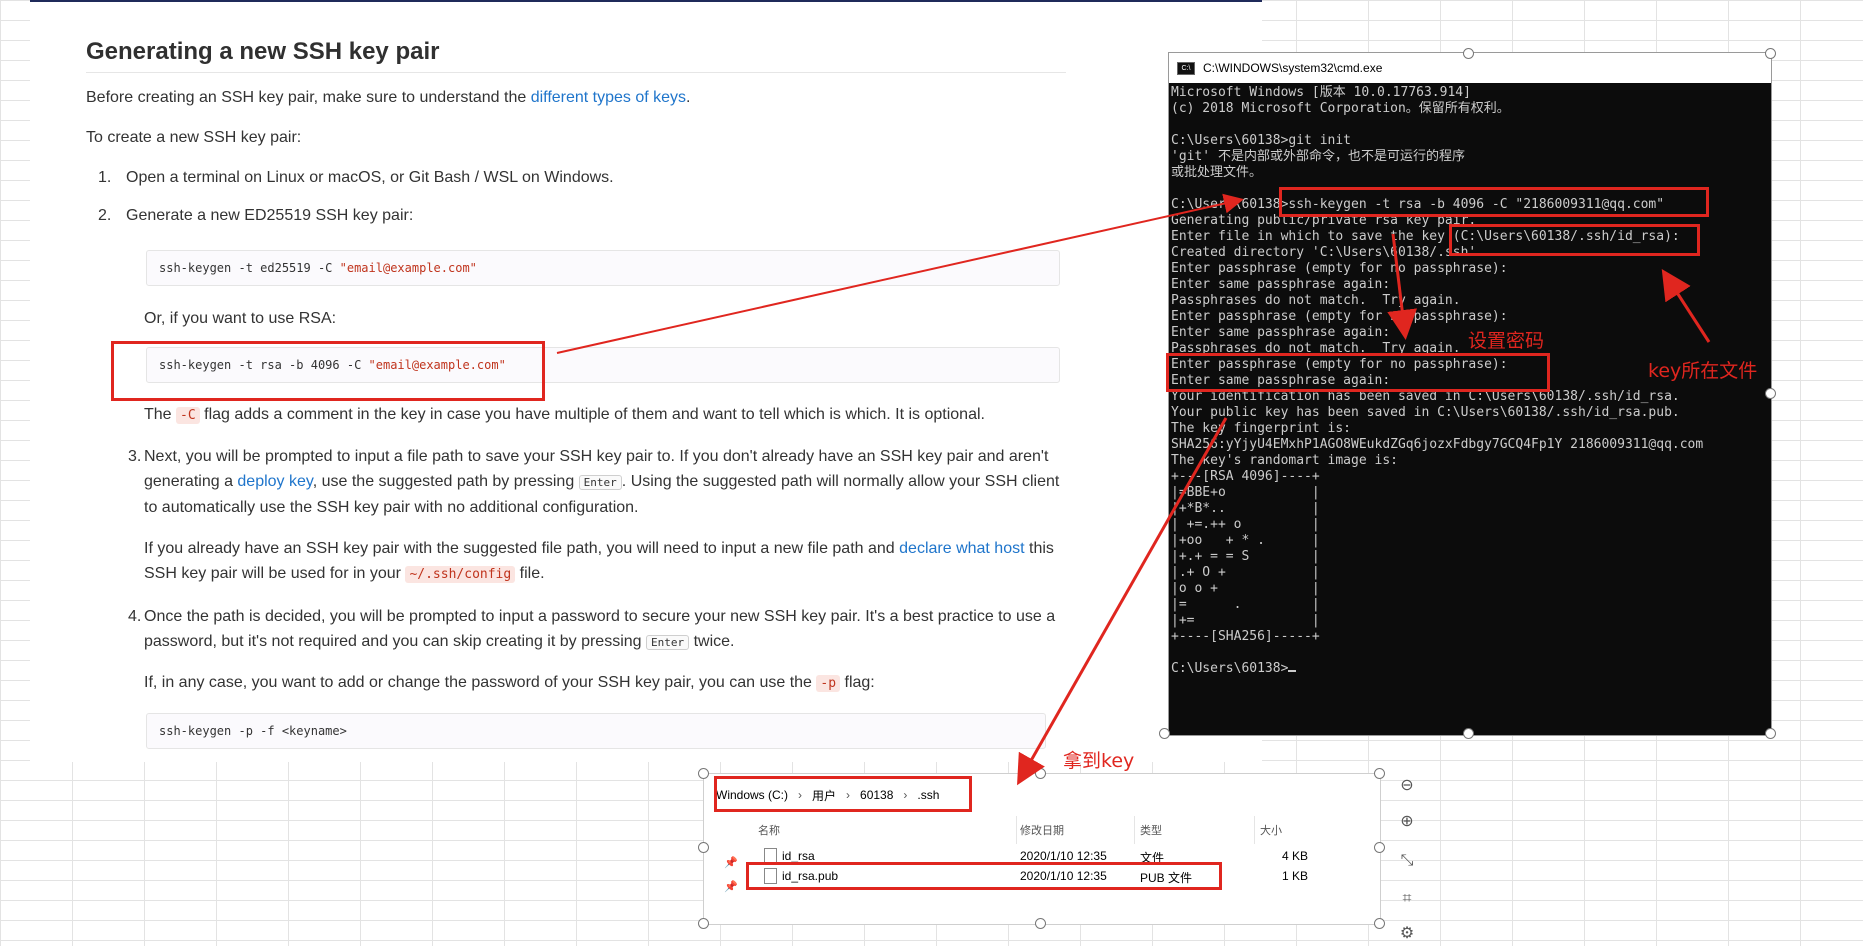  What do you see at coordinates (1703, 371) in the screenshot?
I see `annotation-key-file: key所在文件` at bounding box center [1703, 371].